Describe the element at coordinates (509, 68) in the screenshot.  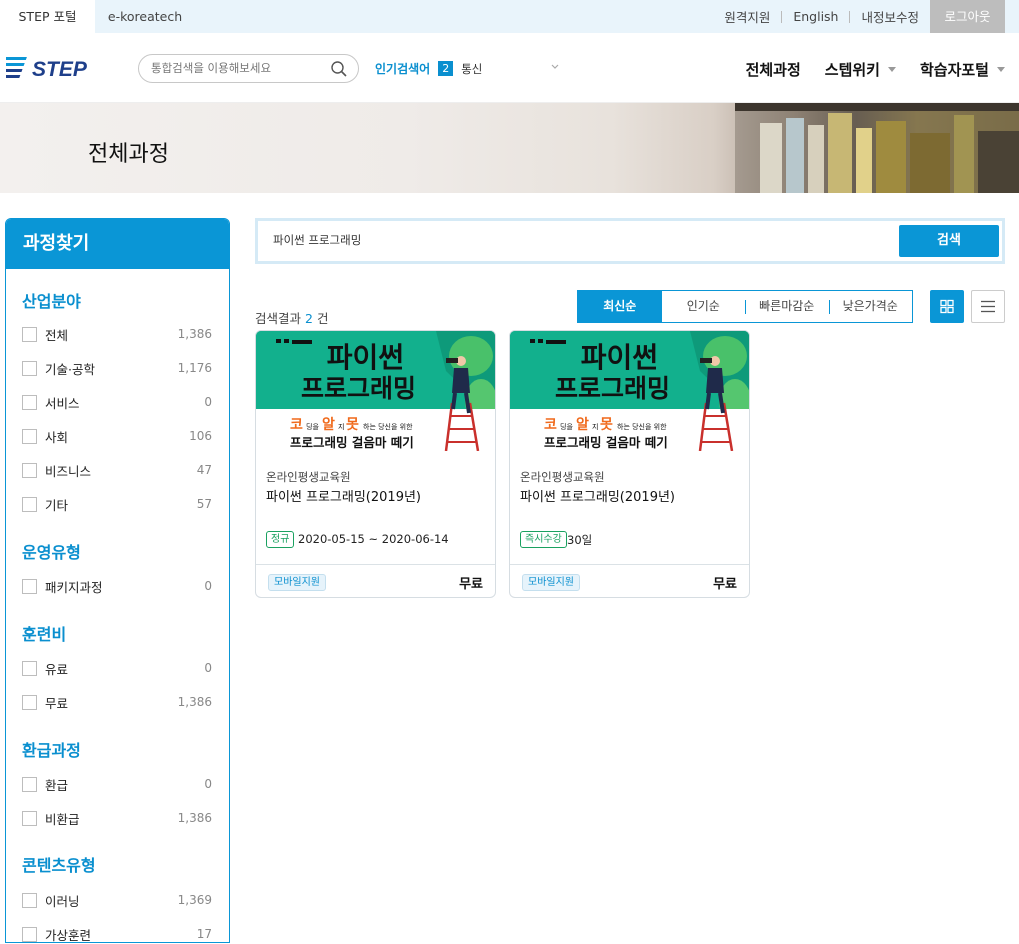
I see `header: STEP 인기검색어 2 통신 전체과정 스텝위키 학습자포털` at that location.